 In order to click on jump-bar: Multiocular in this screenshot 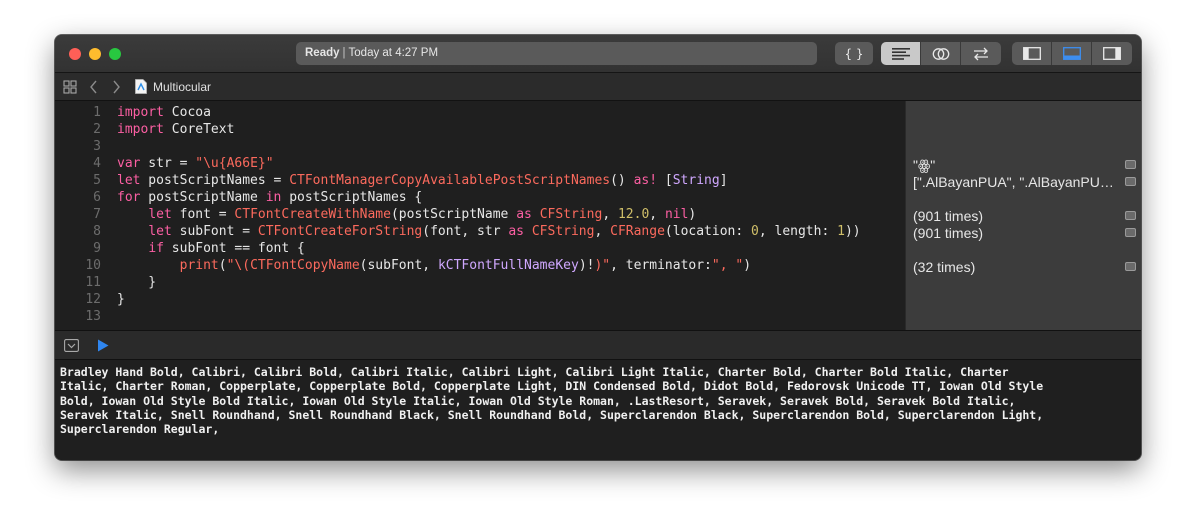, I will do `click(598, 87)`.